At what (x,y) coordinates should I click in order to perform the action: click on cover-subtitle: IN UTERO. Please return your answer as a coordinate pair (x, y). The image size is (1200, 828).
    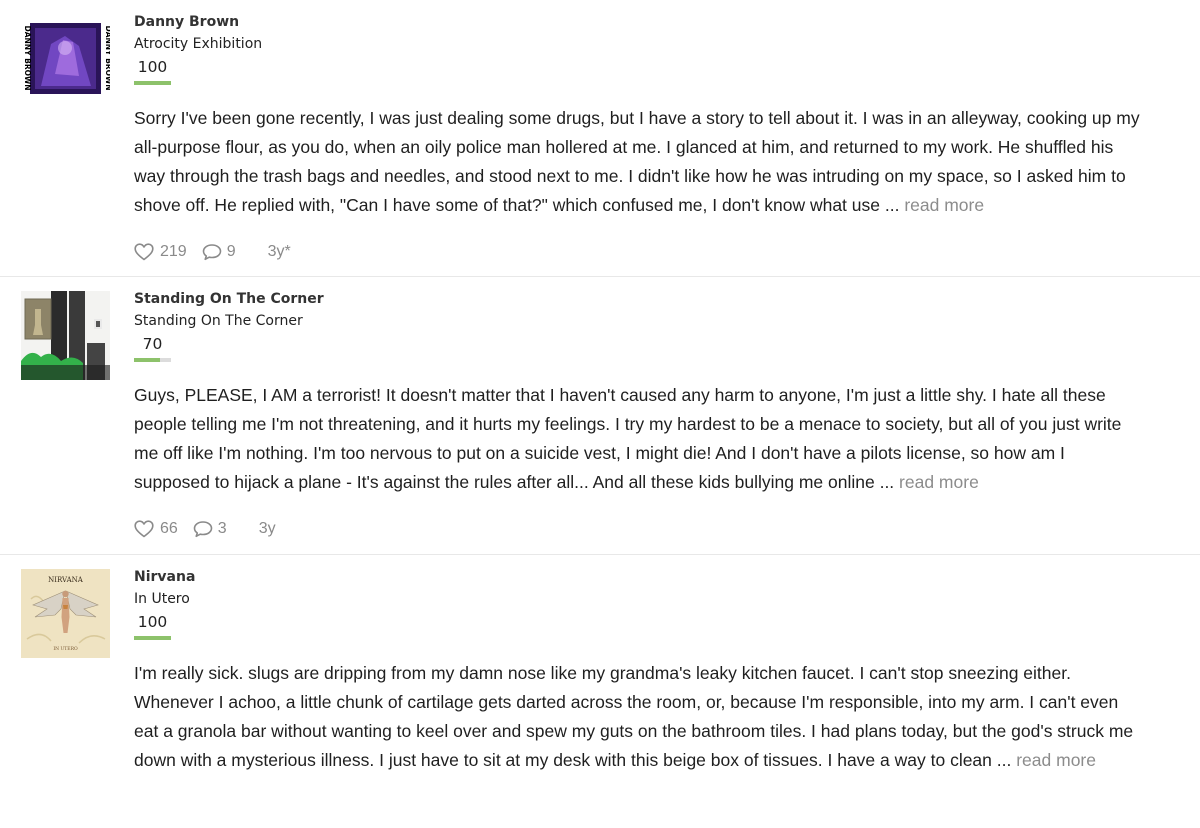
    Looking at the image, I should click on (65, 649).